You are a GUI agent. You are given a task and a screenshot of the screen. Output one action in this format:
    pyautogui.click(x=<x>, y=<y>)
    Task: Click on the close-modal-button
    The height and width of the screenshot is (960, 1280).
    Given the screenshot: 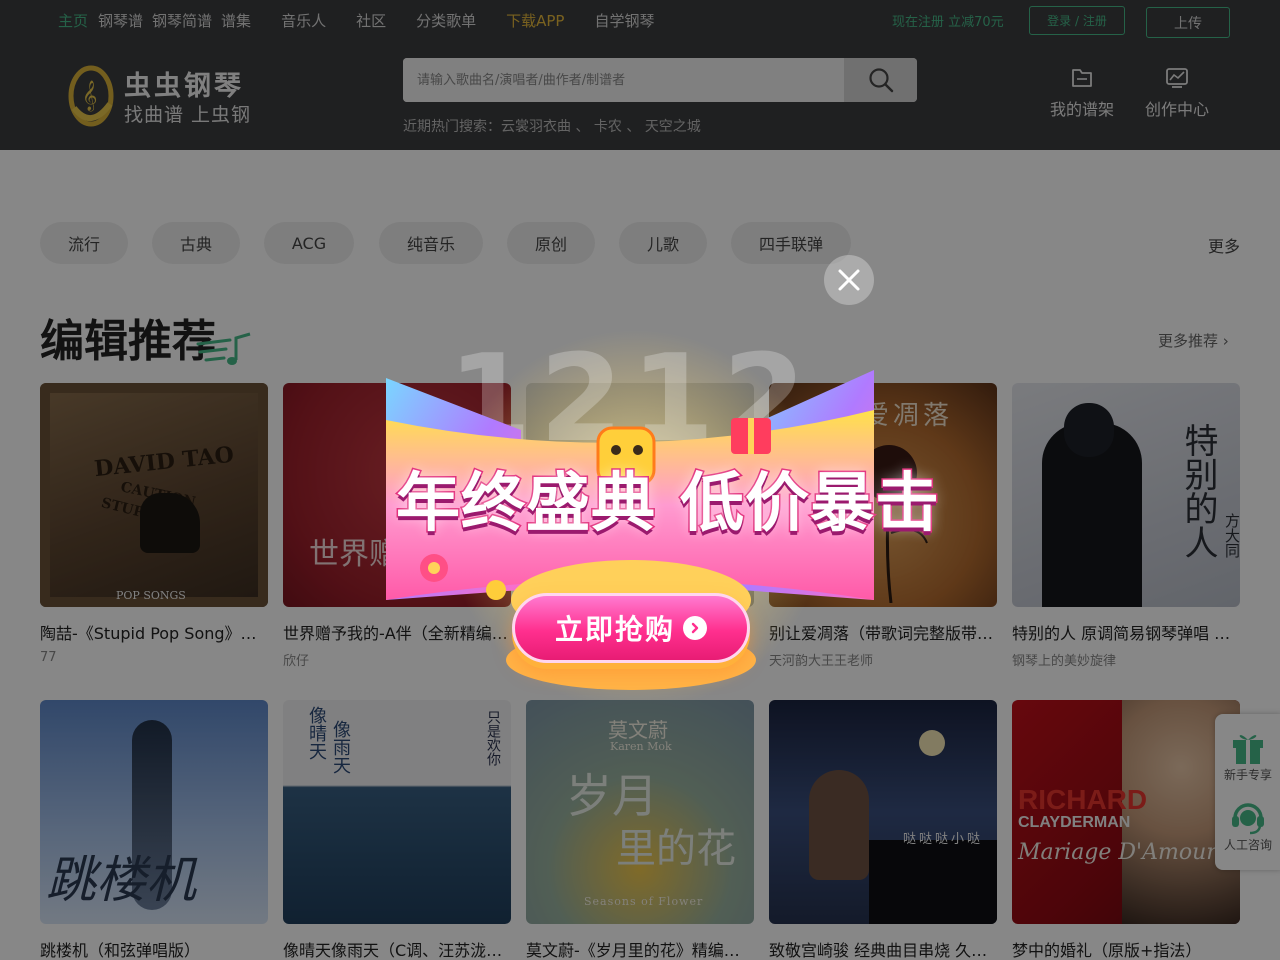 What is the action you would take?
    pyautogui.click(x=849, y=280)
    